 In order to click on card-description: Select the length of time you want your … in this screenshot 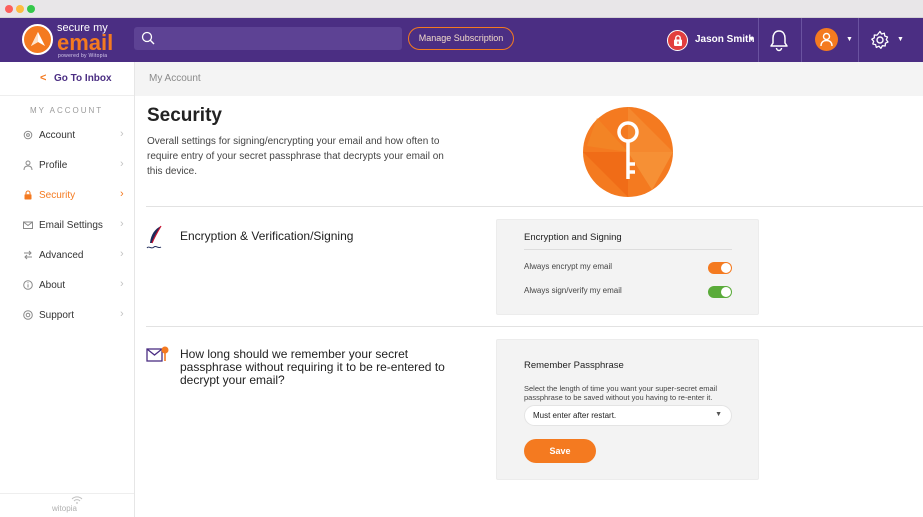, I will do `click(621, 393)`.